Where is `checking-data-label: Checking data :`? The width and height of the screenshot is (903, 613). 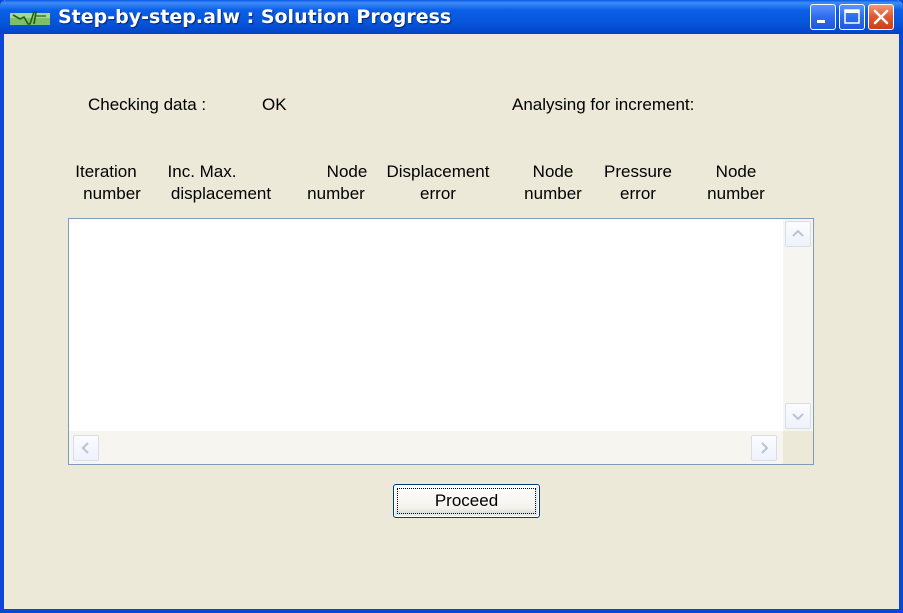
checking-data-label: Checking data : is located at coordinates (147, 104).